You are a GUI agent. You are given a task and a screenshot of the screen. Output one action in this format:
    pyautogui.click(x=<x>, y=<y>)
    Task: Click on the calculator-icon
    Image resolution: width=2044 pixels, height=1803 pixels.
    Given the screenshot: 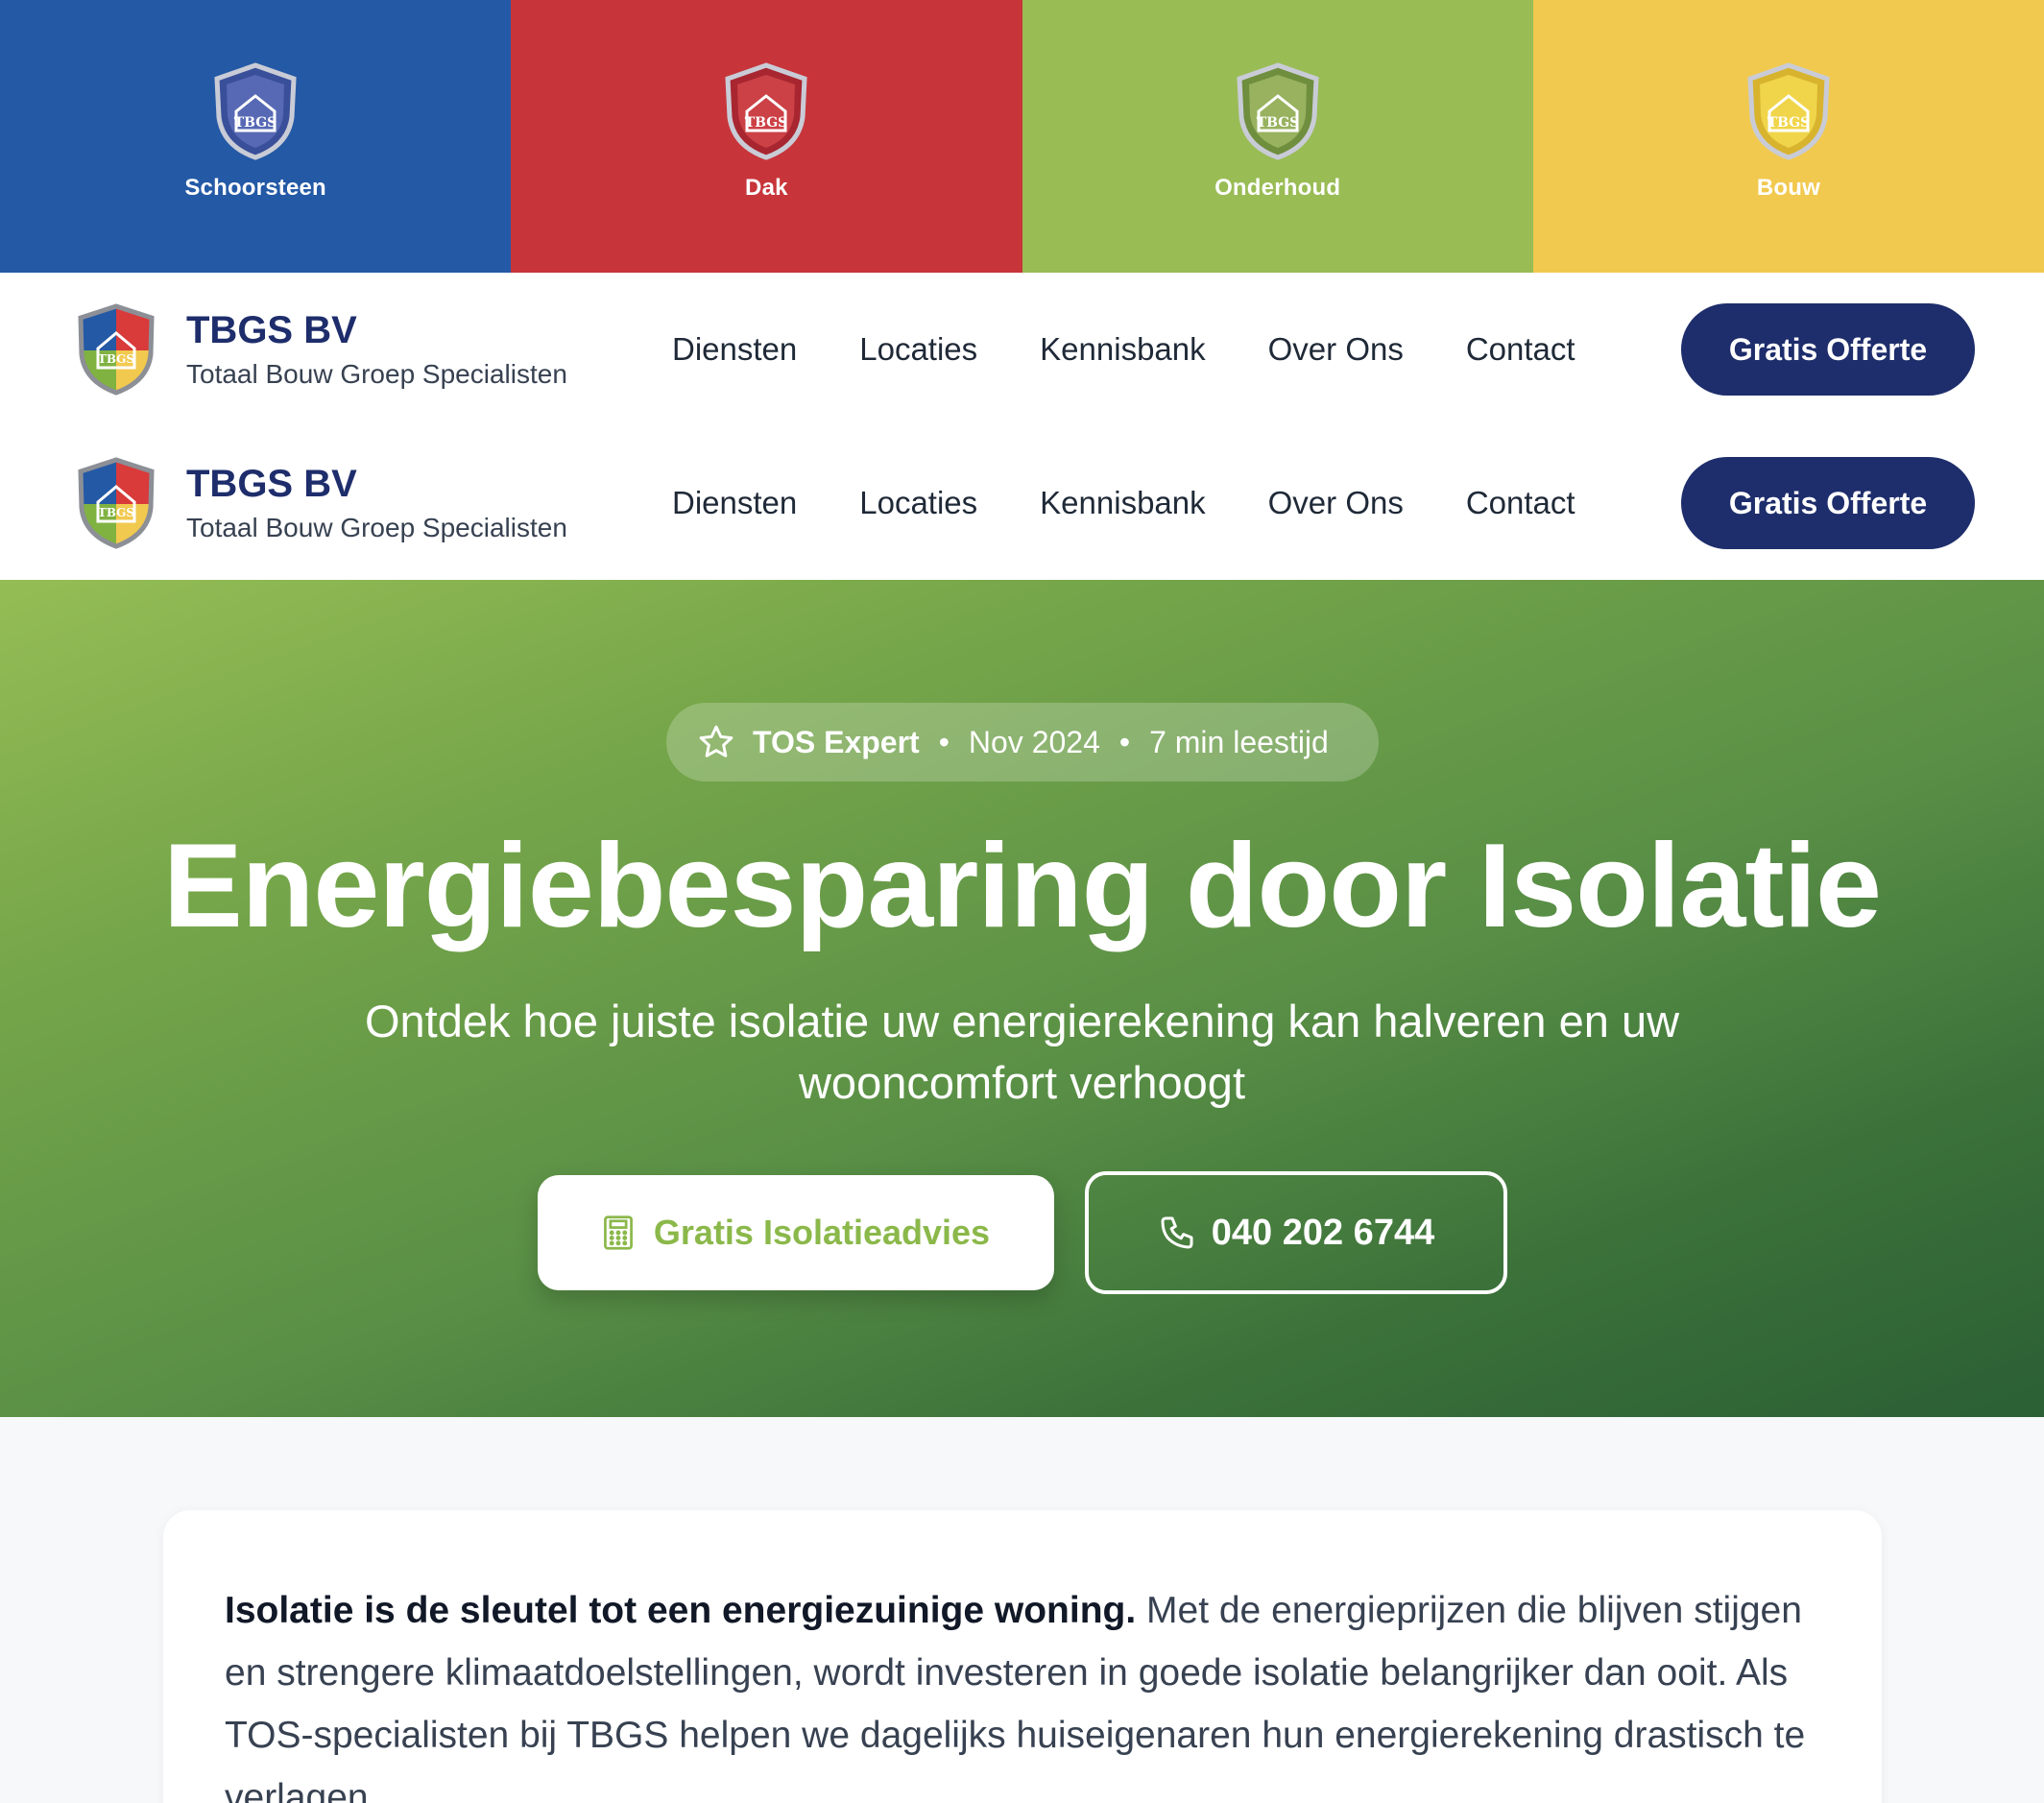 What is the action you would take?
    pyautogui.click(x=618, y=1232)
    